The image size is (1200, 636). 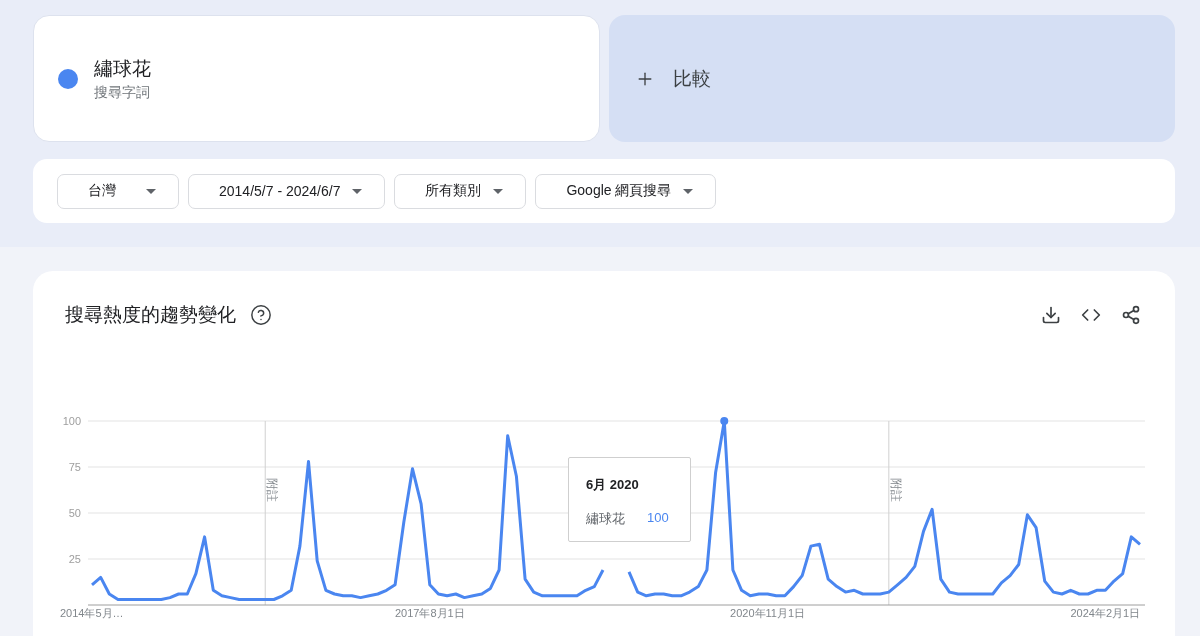 I want to click on y-axis-label: 25, so click(x=74, y=559).